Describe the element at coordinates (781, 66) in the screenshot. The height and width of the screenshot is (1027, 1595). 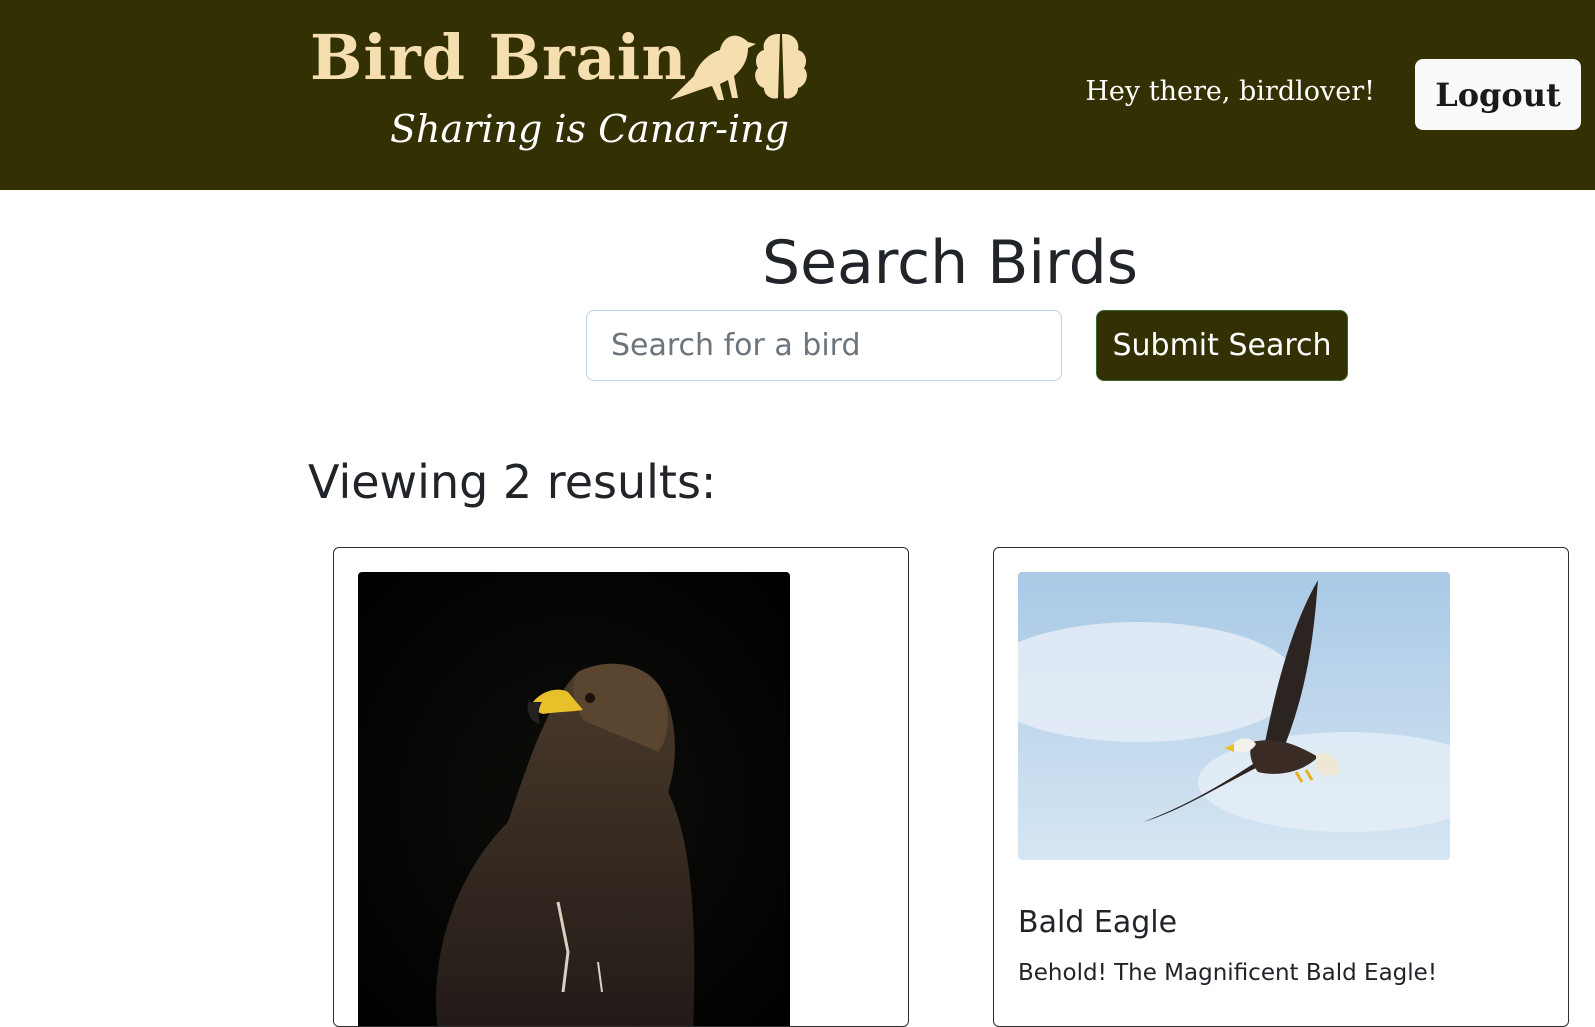
I see `brain-icon` at that location.